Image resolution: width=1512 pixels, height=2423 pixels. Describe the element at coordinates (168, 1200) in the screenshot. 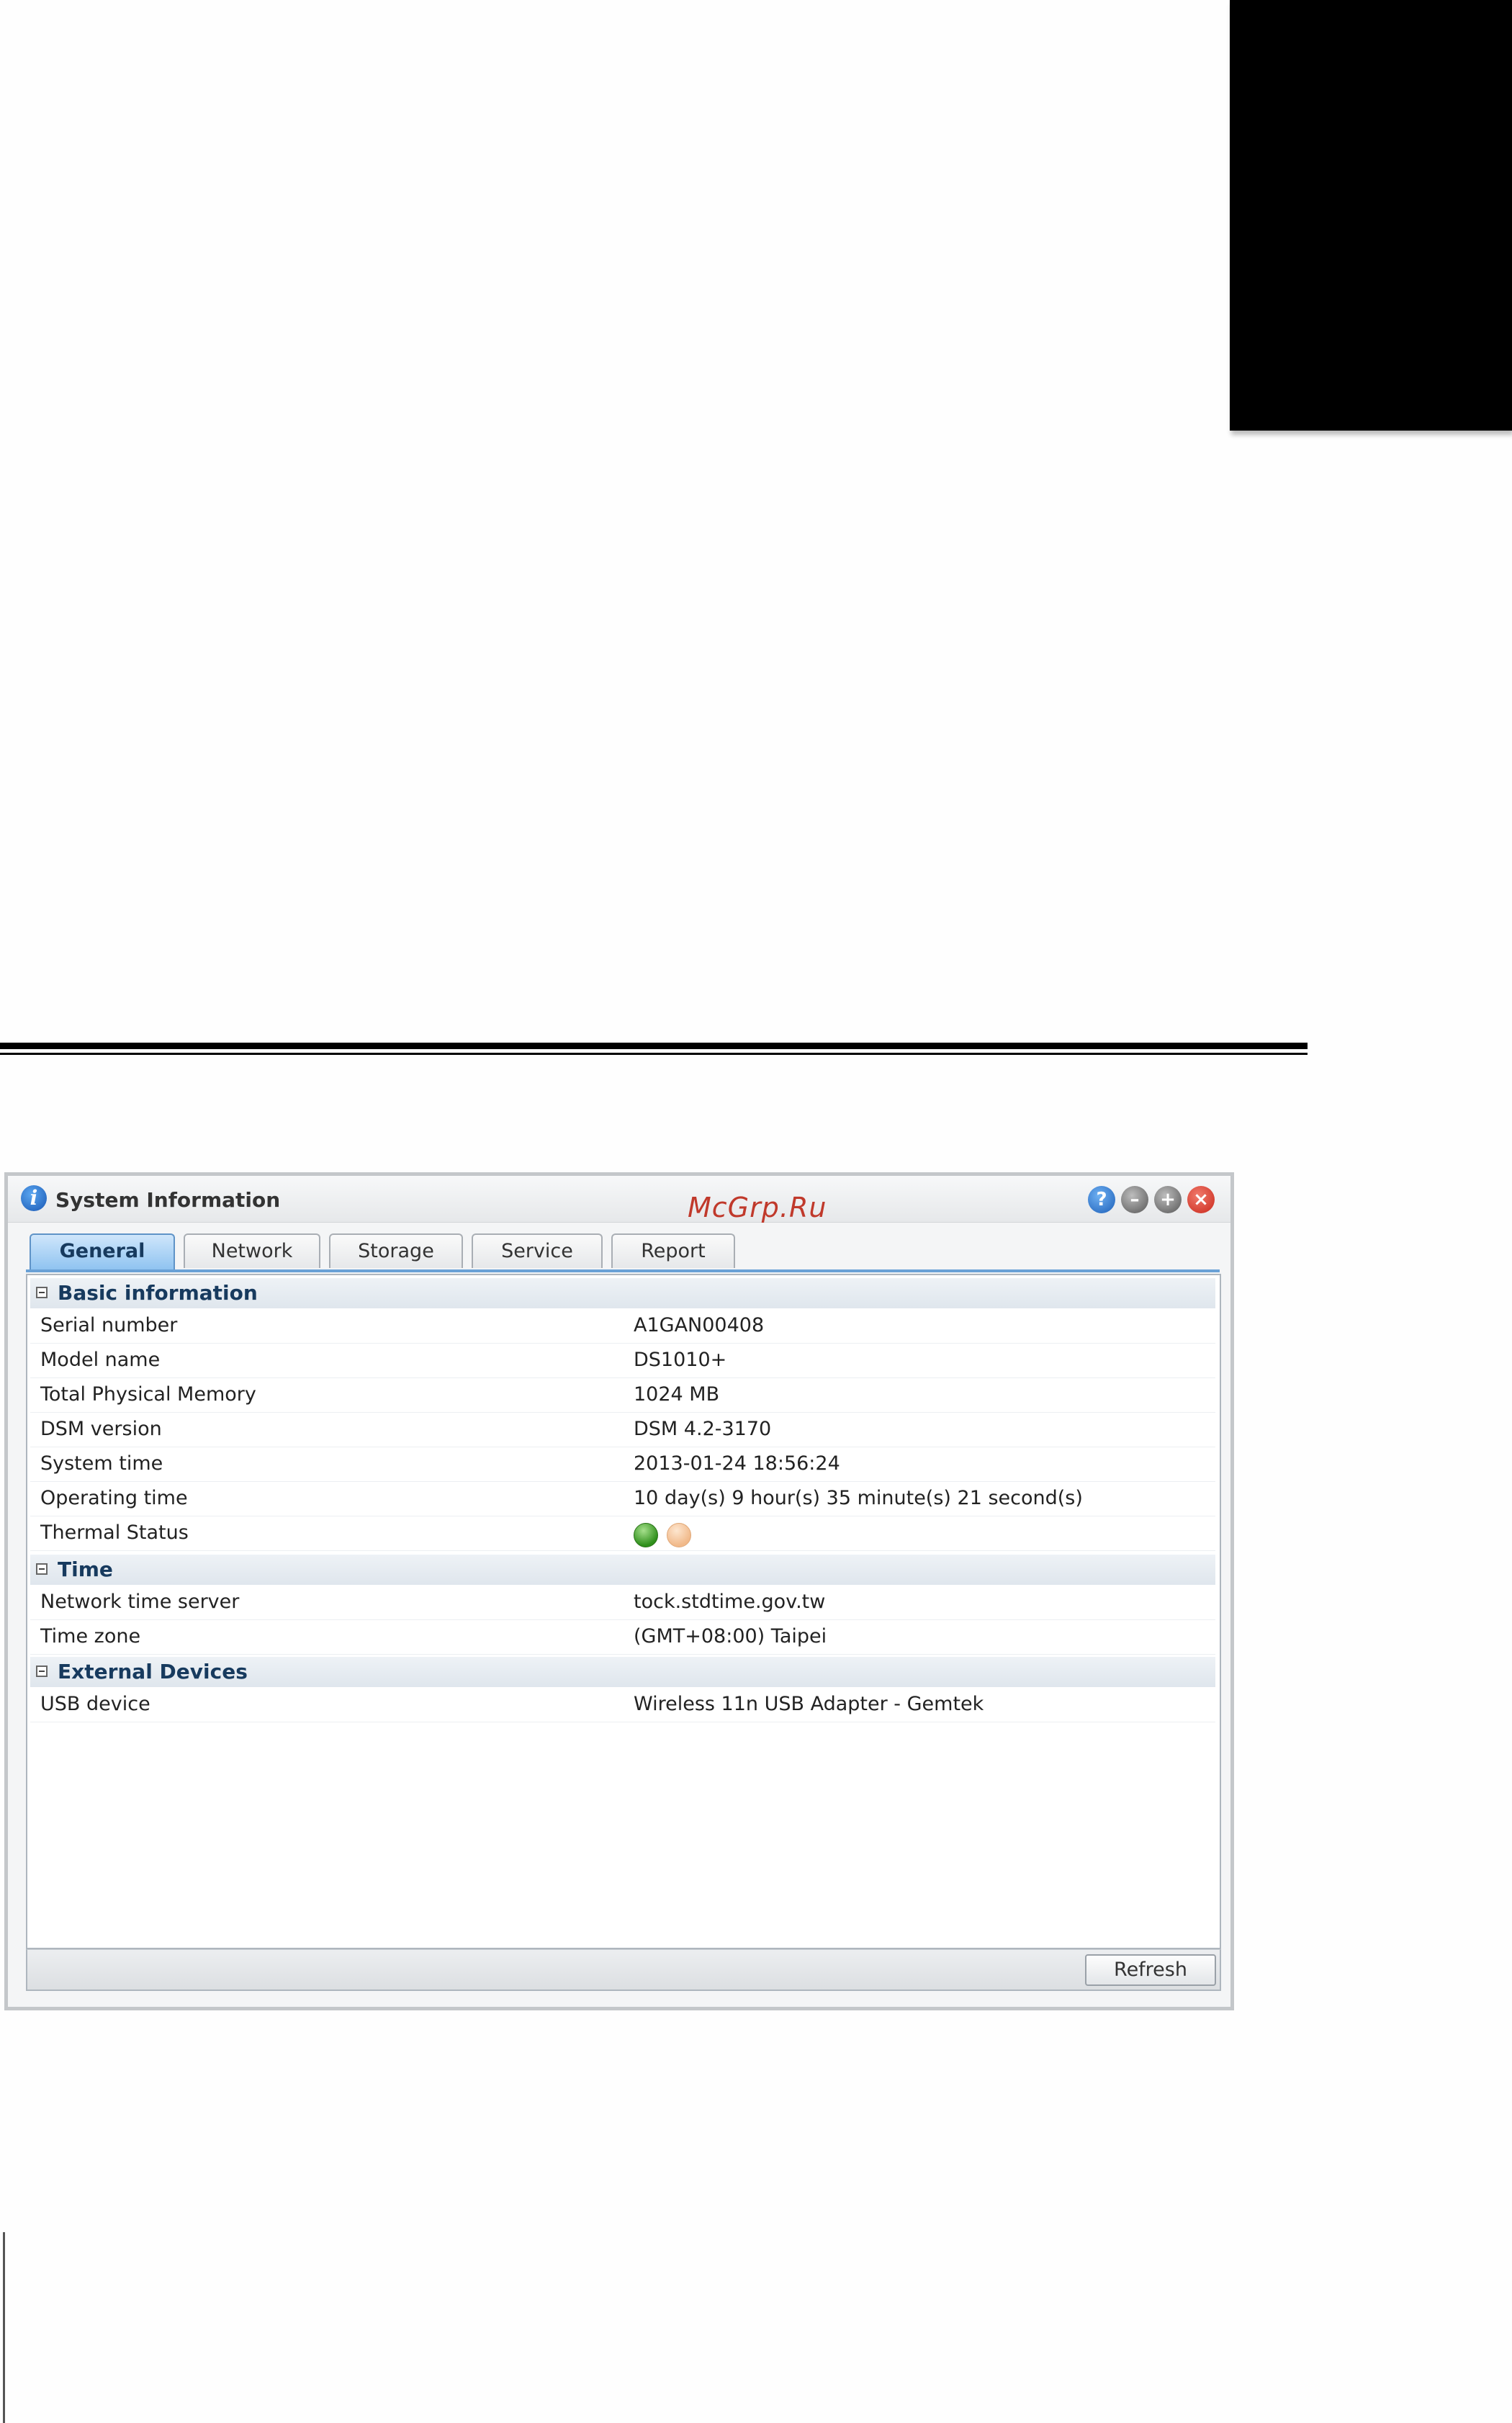

I see `window-title: System Information` at that location.